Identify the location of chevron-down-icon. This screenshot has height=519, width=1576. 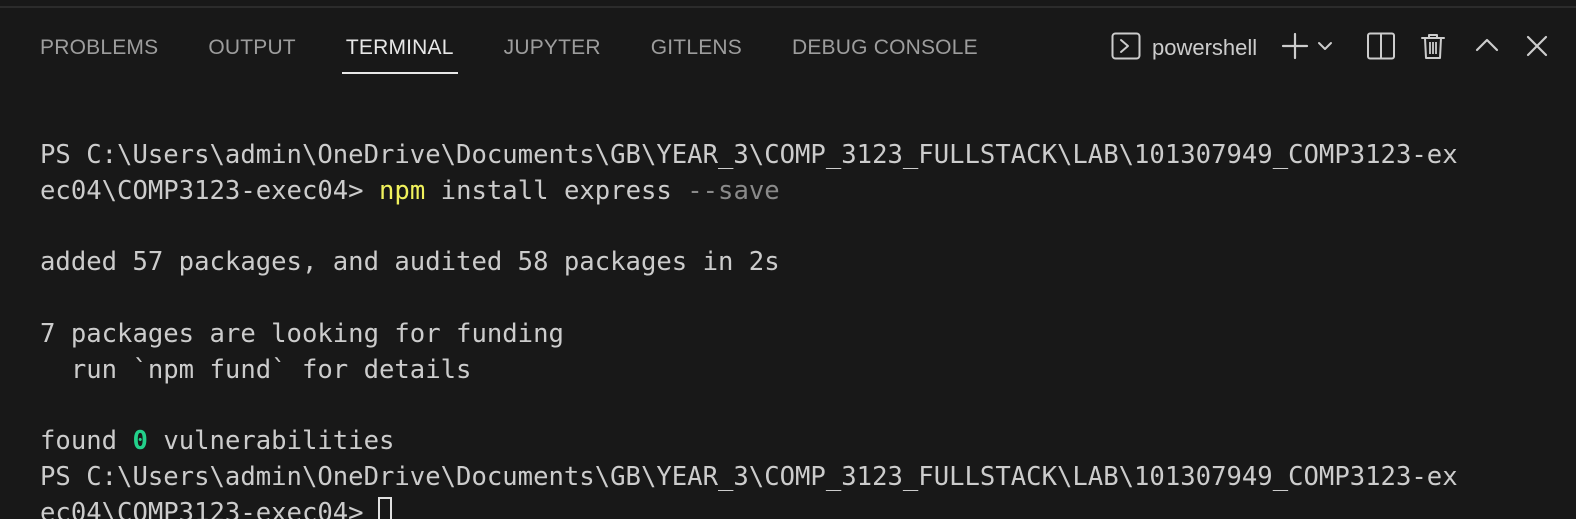
(1325, 46).